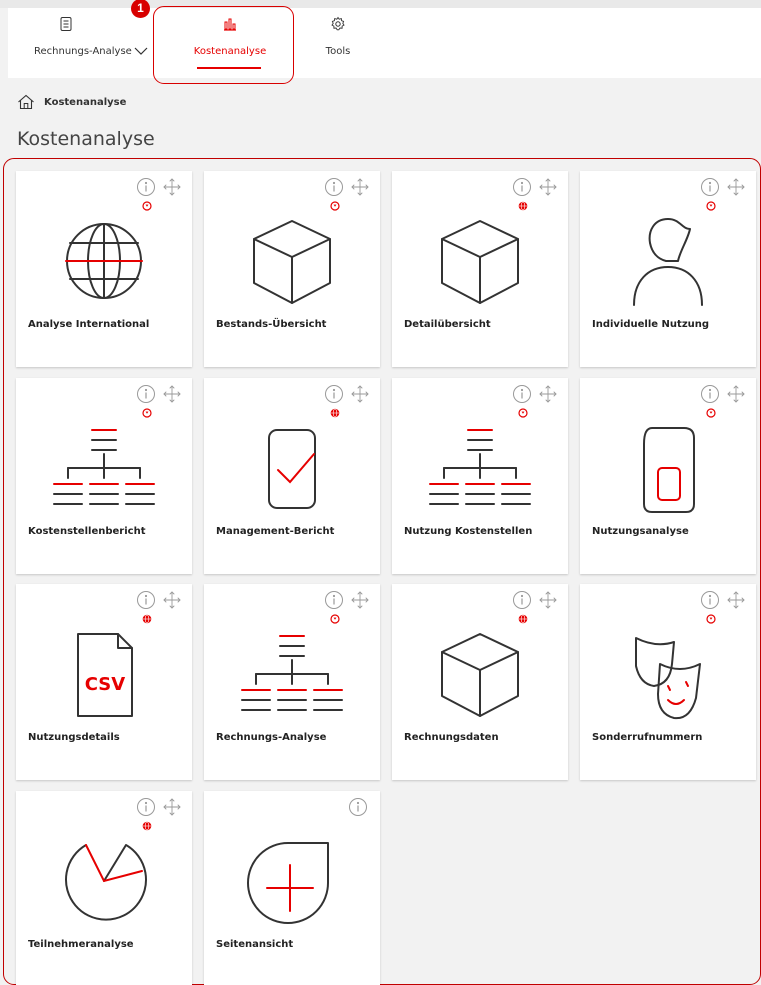  I want to click on tile-individuelle-nutzung: Individuelle Nutzung, so click(668, 269).